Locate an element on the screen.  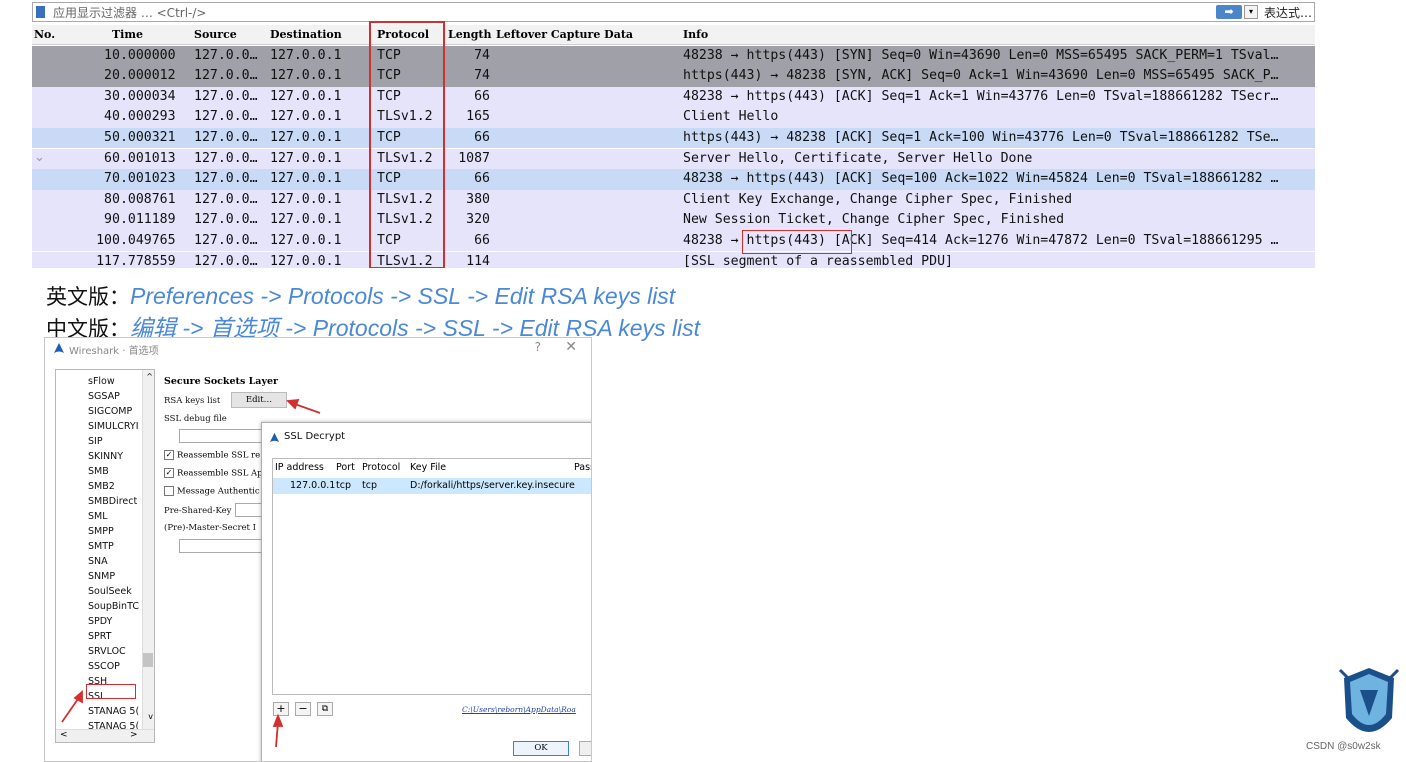
ssl-debug-file-input is located at coordinates (224, 436).